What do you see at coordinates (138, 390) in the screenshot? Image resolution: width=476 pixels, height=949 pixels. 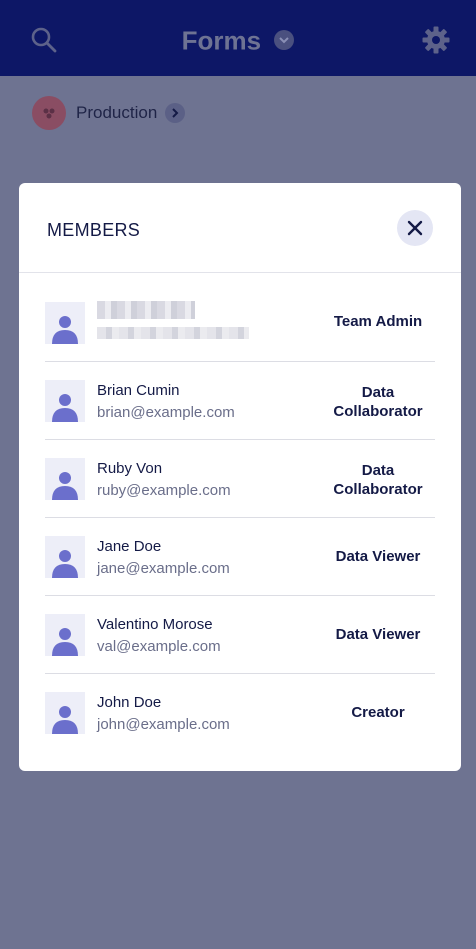 I see `member-name: Brian Cumin` at bounding box center [138, 390].